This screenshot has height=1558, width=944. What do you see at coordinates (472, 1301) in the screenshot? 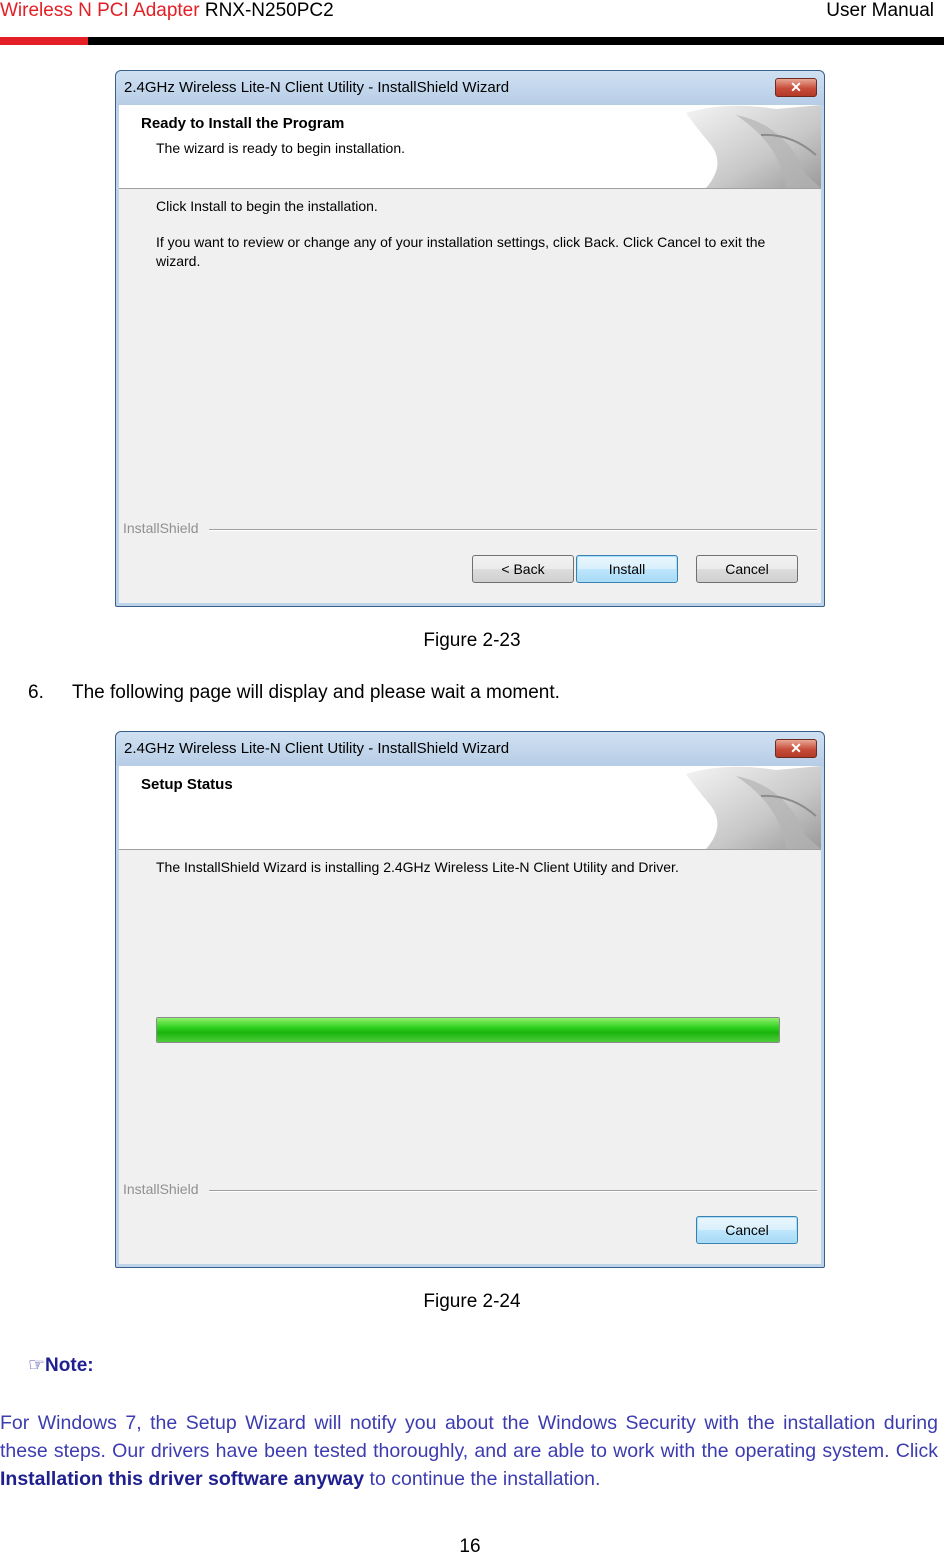
I see `figure-caption-2-24: Figure 2-24` at bounding box center [472, 1301].